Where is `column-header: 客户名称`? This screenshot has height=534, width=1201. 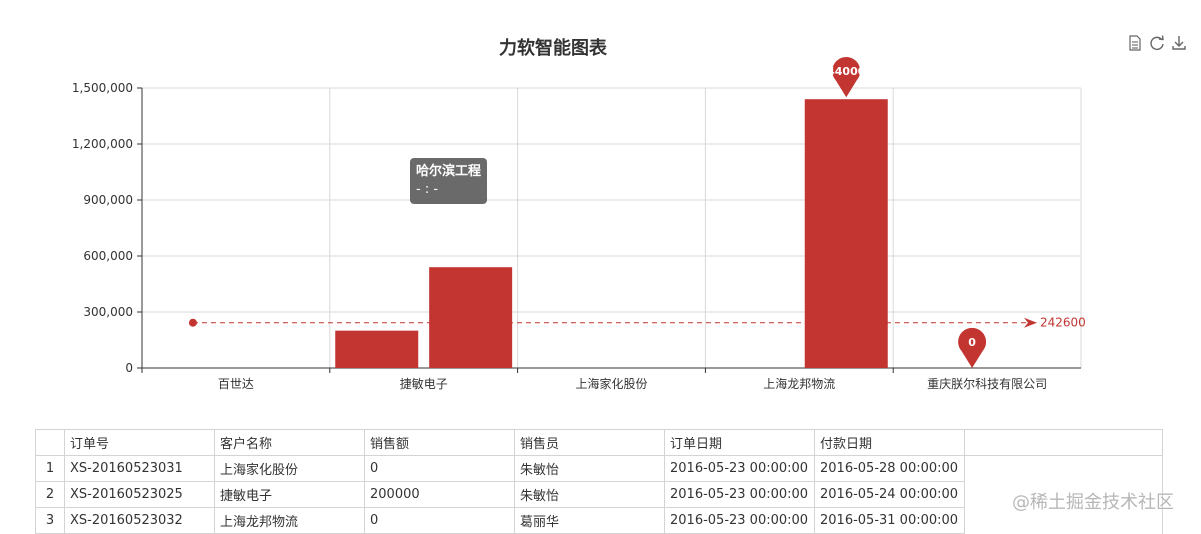 column-header: 客户名称 is located at coordinates (289, 442).